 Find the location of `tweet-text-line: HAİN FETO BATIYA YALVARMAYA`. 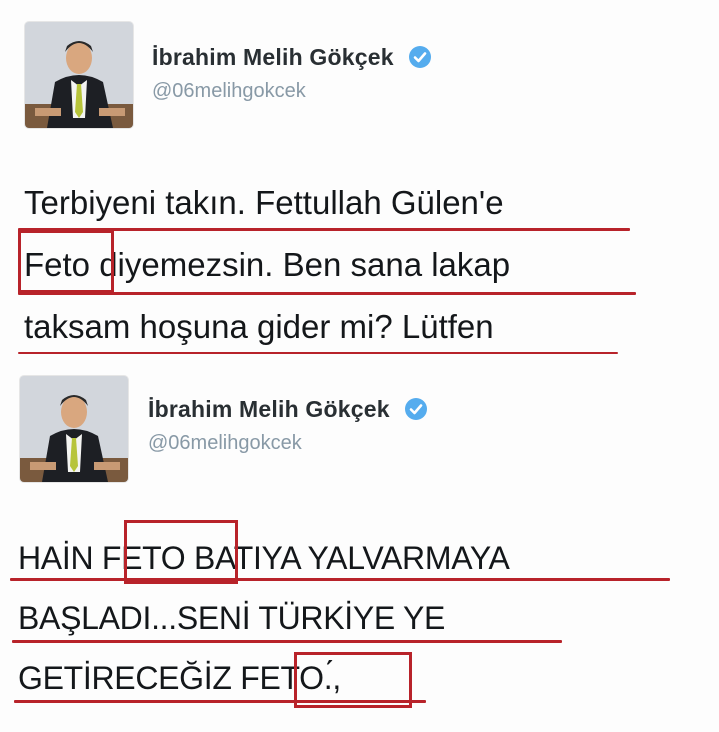

tweet-text-line: HAİN FETO BATIYA YALVARMAYA is located at coordinates (264, 558).